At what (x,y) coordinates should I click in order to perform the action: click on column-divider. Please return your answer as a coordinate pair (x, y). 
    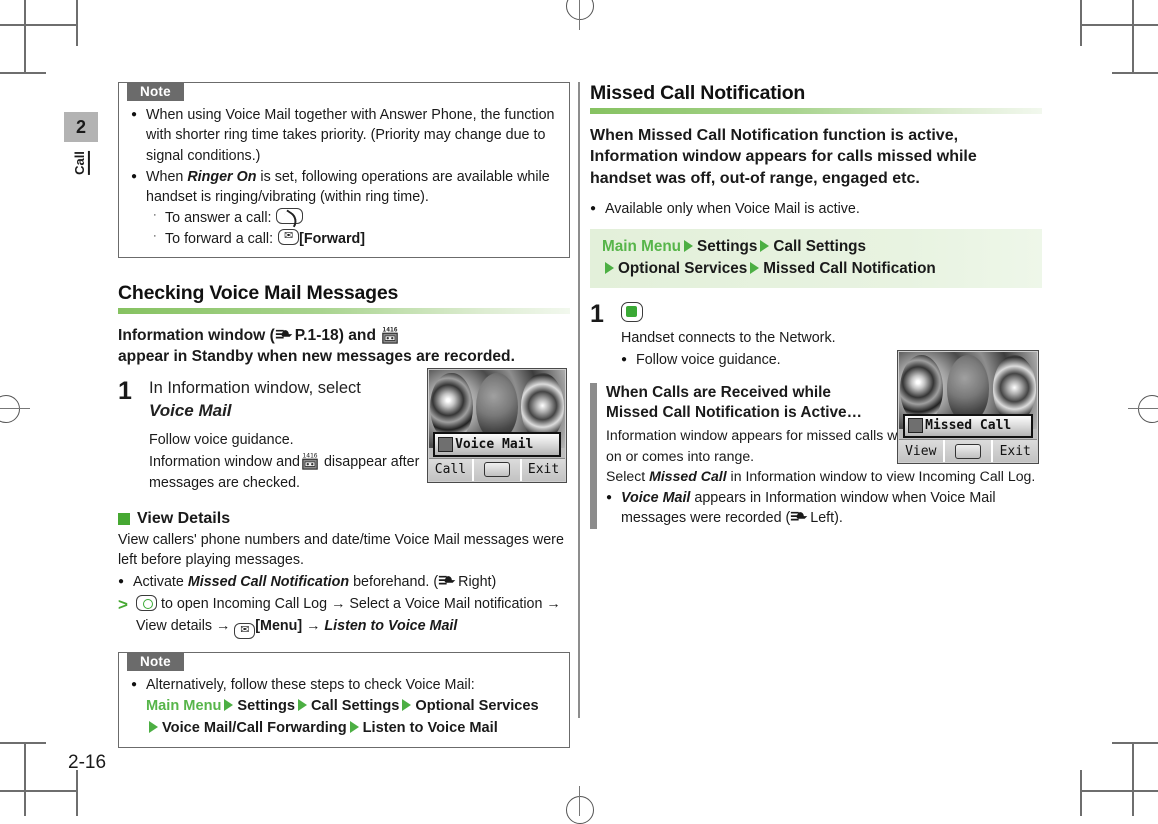
    Looking at the image, I should click on (579, 400).